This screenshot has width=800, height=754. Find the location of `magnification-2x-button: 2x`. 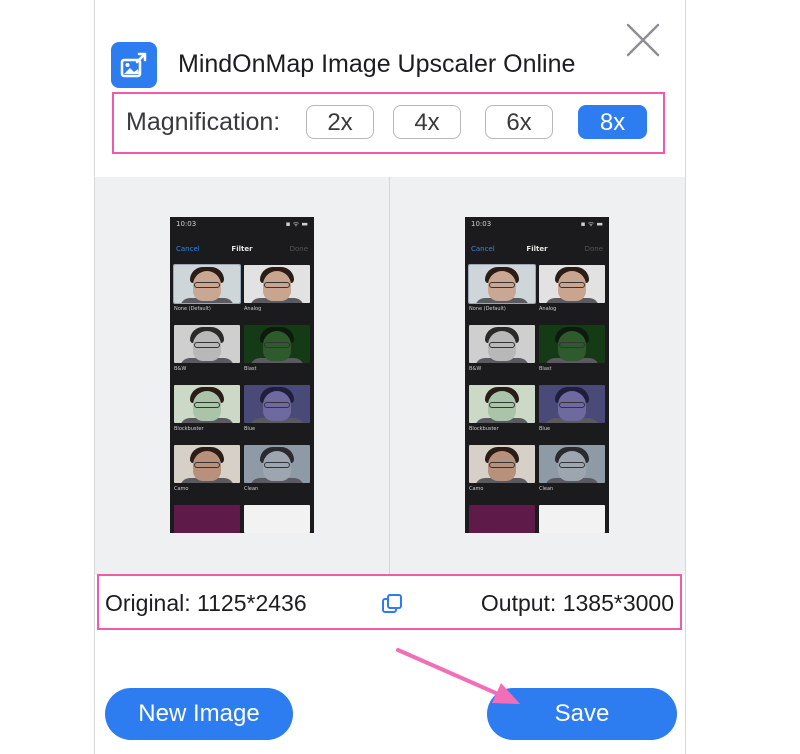

magnification-2x-button: 2x is located at coordinates (340, 122).